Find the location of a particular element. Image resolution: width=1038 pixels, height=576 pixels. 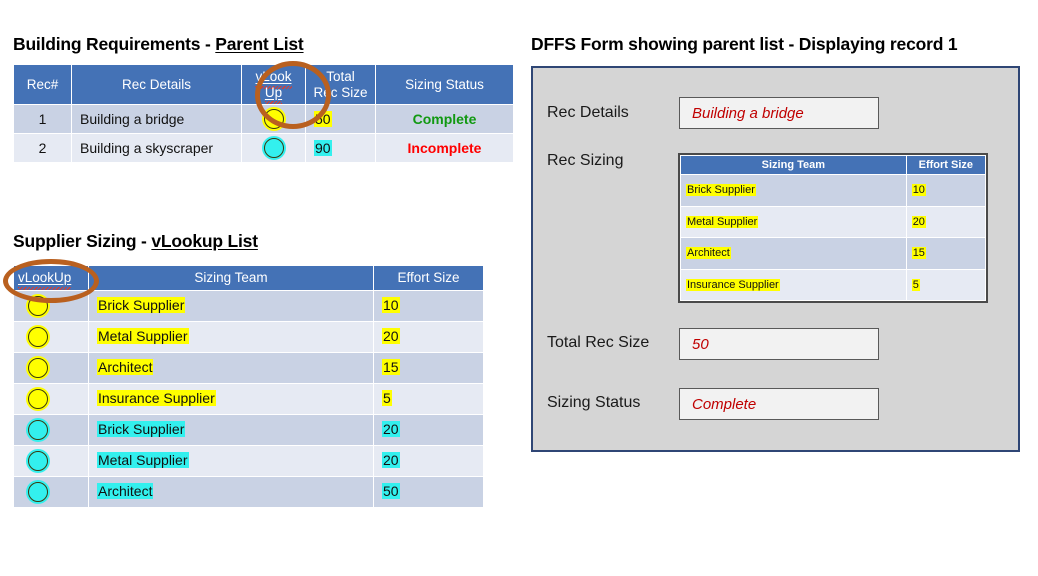

label-sizing-status: Sizing Status is located at coordinates (594, 402).